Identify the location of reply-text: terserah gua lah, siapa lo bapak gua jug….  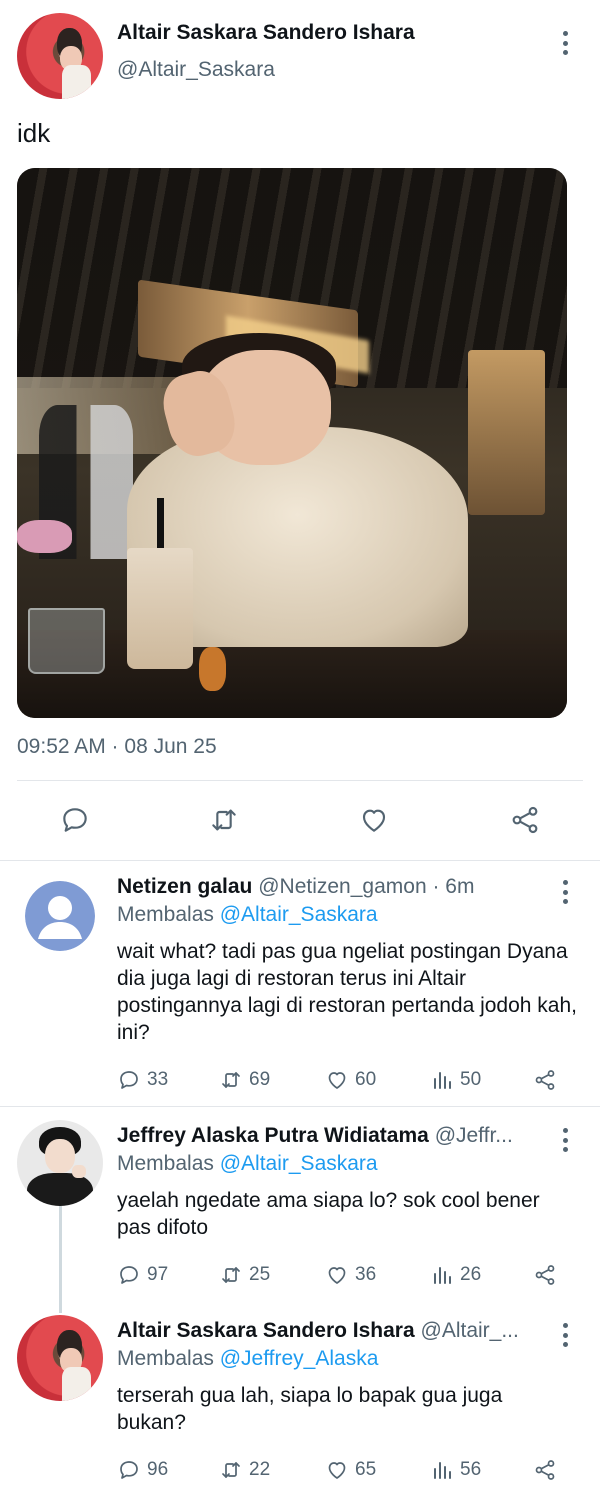
(310, 1409).